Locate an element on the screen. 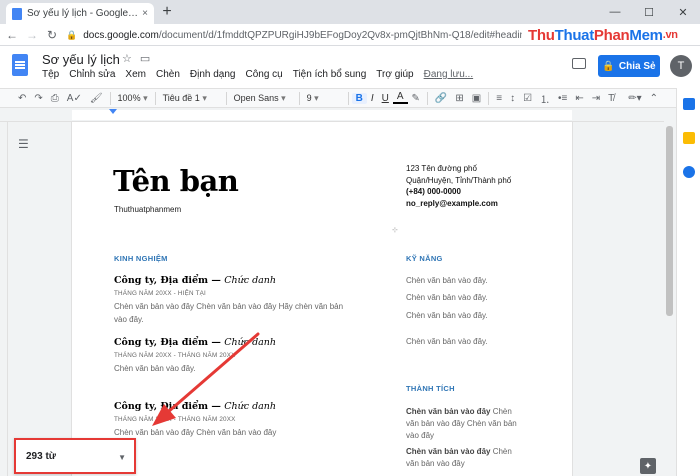 The image size is (700, 476). browser-tab: Sơ yếu lý lịch - Google Tài liệu × is located at coordinates (80, 13).